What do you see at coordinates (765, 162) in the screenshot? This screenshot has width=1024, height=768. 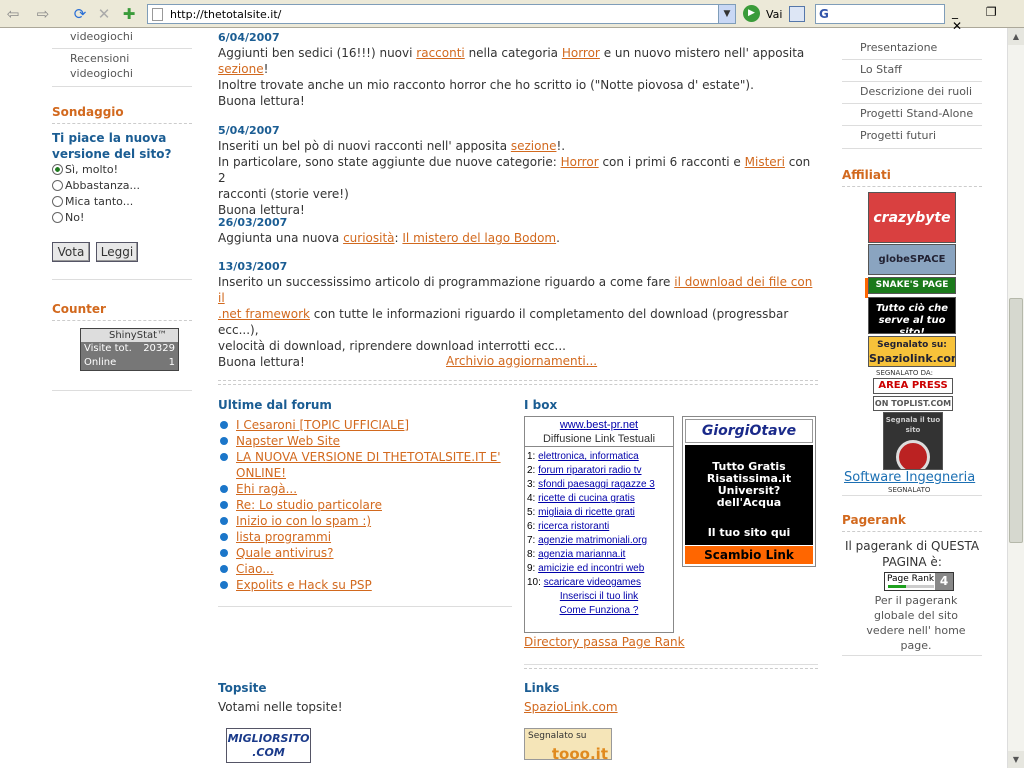 I see `news-link: Misteri` at bounding box center [765, 162].